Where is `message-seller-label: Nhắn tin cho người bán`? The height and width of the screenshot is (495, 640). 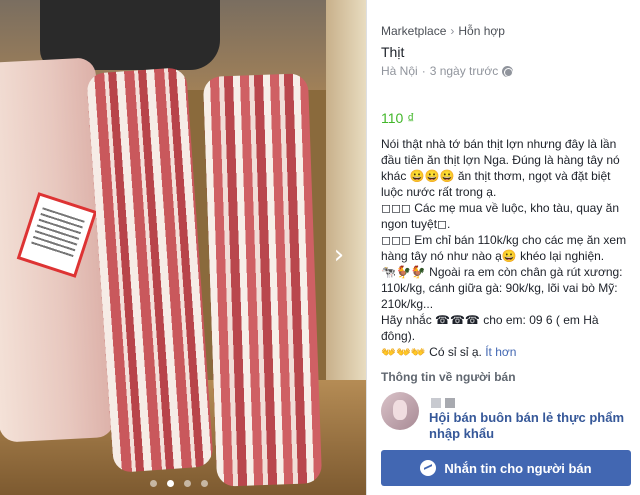
message-seller-label: Nhắn tin cho người bán is located at coordinates (518, 468).